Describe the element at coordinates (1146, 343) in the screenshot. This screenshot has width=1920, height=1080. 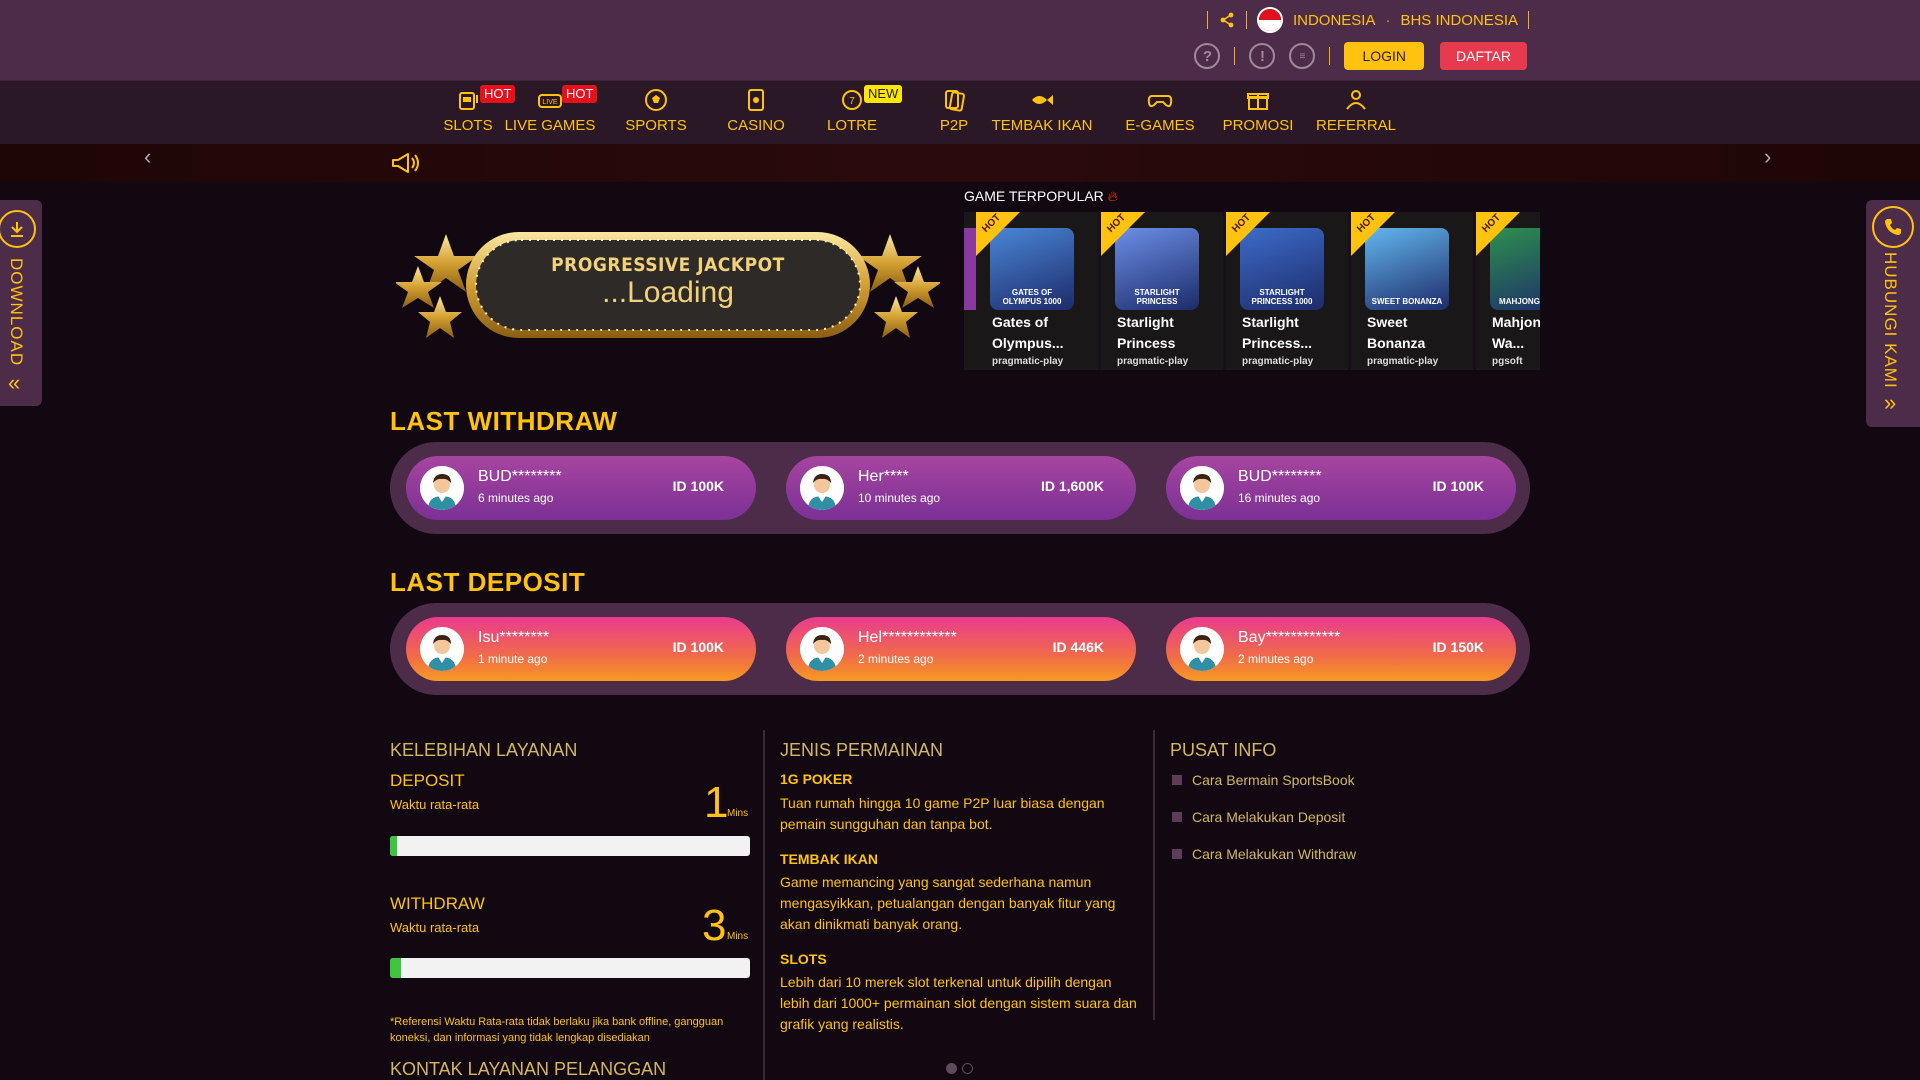
I see `game-name-line: Princess` at that location.